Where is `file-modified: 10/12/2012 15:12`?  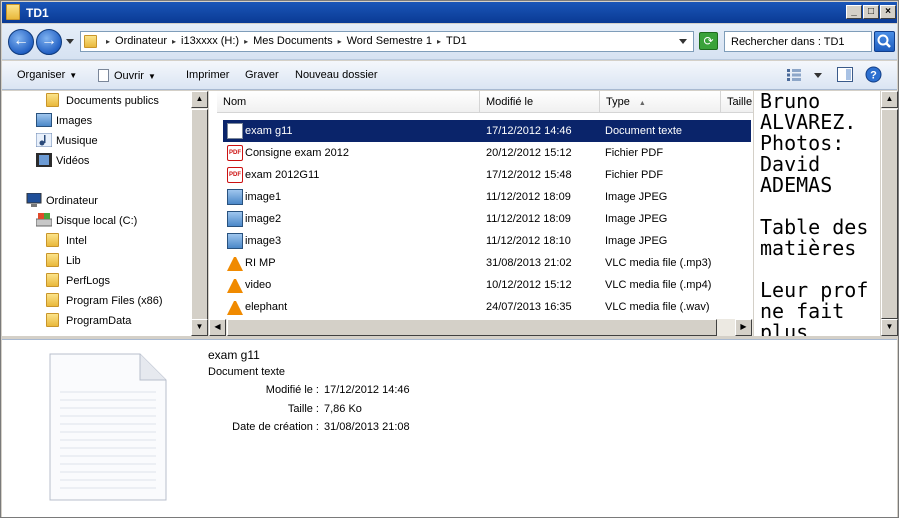
file-modified: 10/12/2012 15:12 is located at coordinates (529, 285).